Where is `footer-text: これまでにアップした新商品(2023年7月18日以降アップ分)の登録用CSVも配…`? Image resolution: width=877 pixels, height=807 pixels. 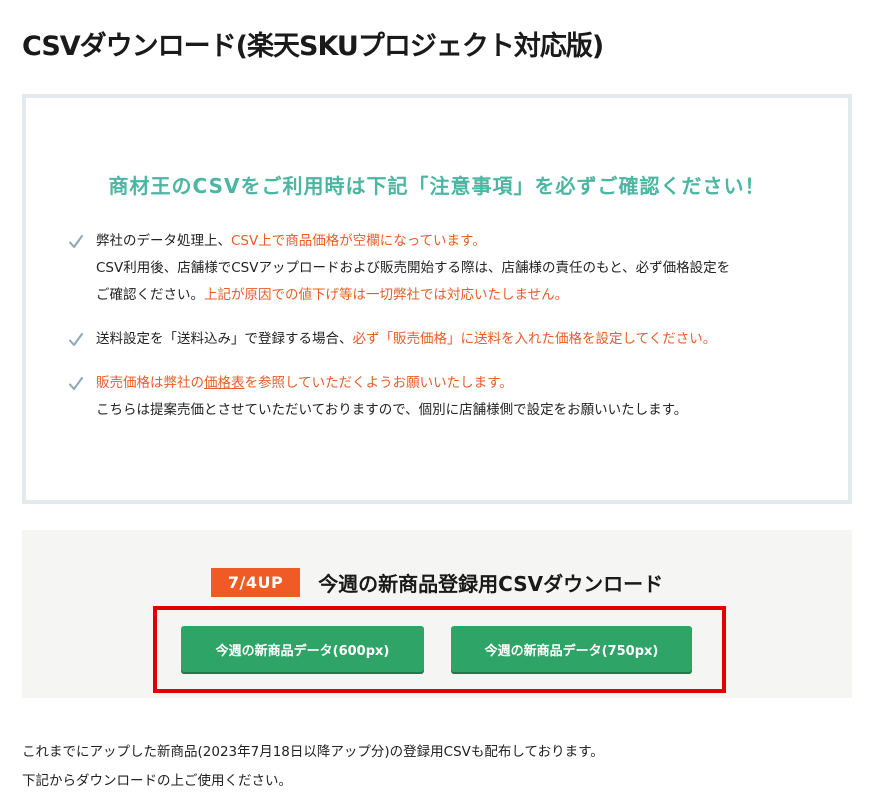 footer-text: これまでにアップした新商品(2023年7月18日以降アップ分)の登録用CSVも配… is located at coordinates (313, 767).